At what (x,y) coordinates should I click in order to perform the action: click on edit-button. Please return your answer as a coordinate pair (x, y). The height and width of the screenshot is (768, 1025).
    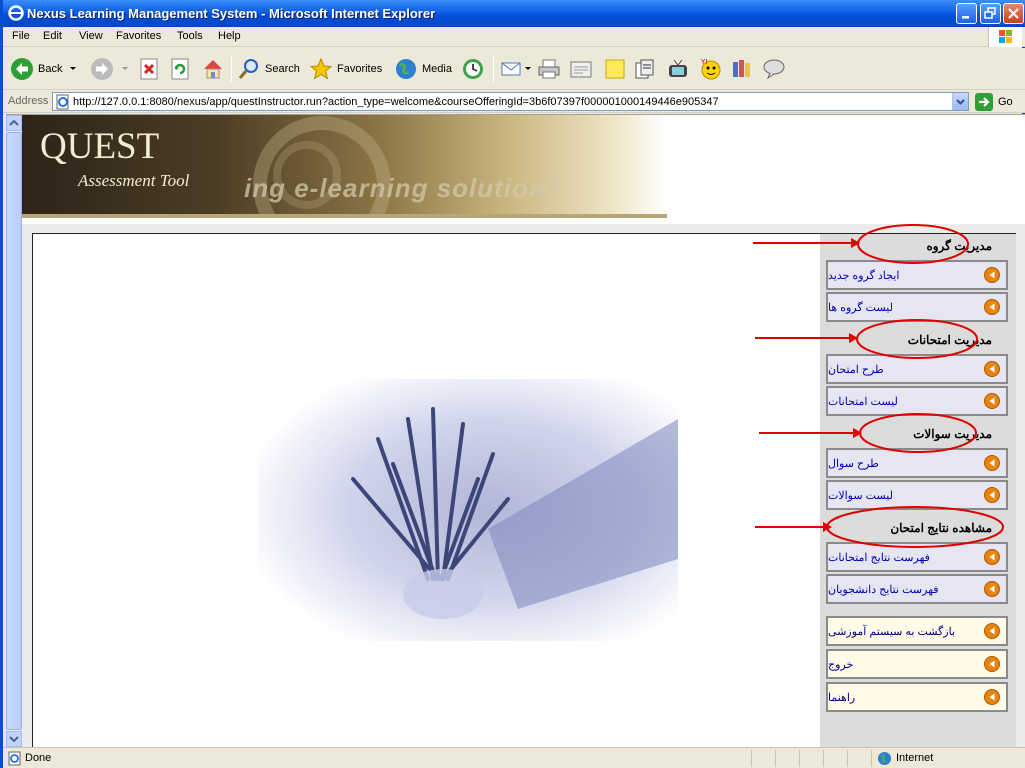
    Looking at the image, I should click on (581, 69).